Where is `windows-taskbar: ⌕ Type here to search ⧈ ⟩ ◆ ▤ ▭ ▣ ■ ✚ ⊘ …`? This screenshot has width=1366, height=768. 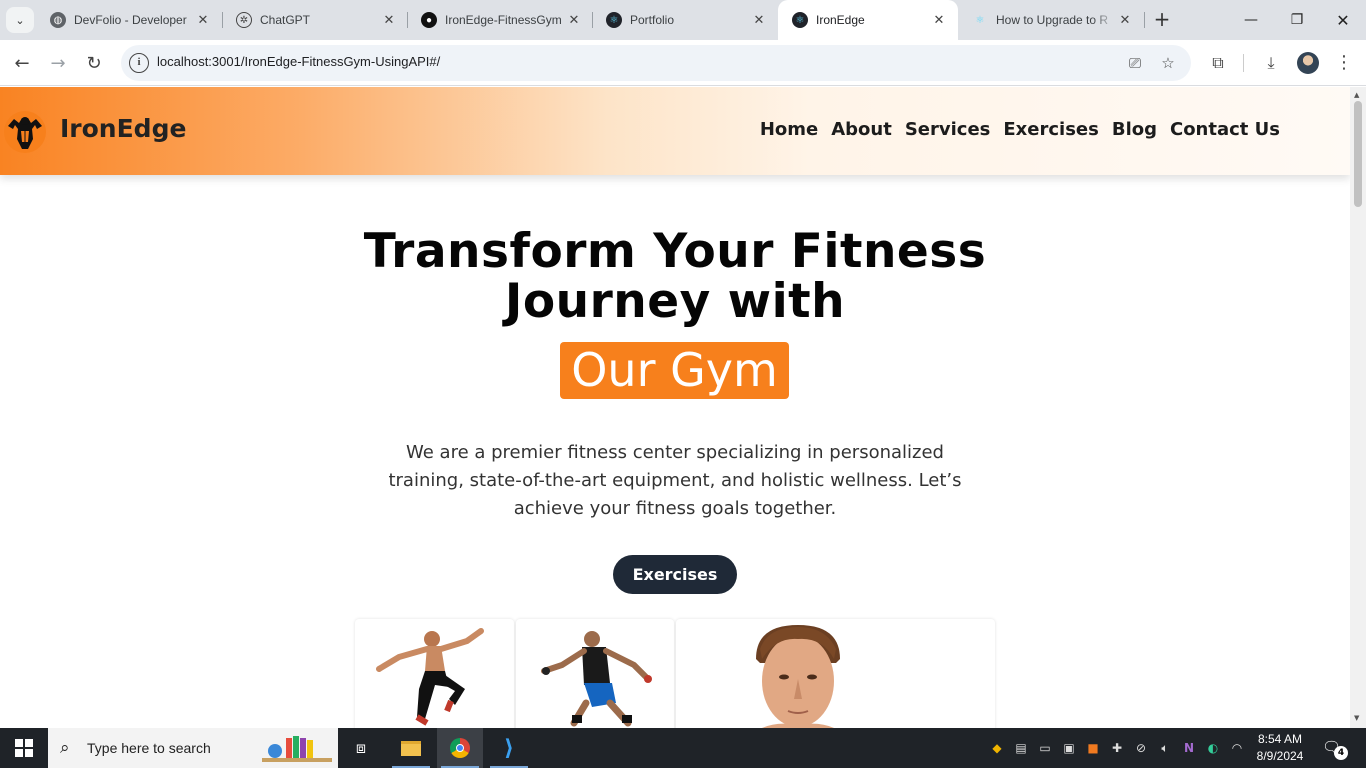 windows-taskbar: ⌕ Type here to search ⧈ ⟩ ◆ ▤ ▭ ▣ ■ ✚ ⊘ … is located at coordinates (683, 748).